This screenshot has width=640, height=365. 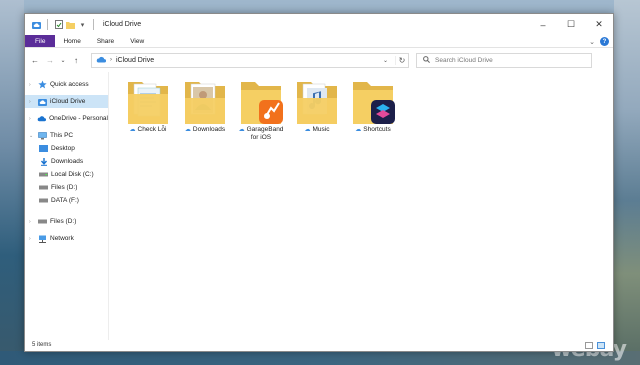 I want to click on recent-locations-chevron-icon: ⌄, so click(x=63, y=60).